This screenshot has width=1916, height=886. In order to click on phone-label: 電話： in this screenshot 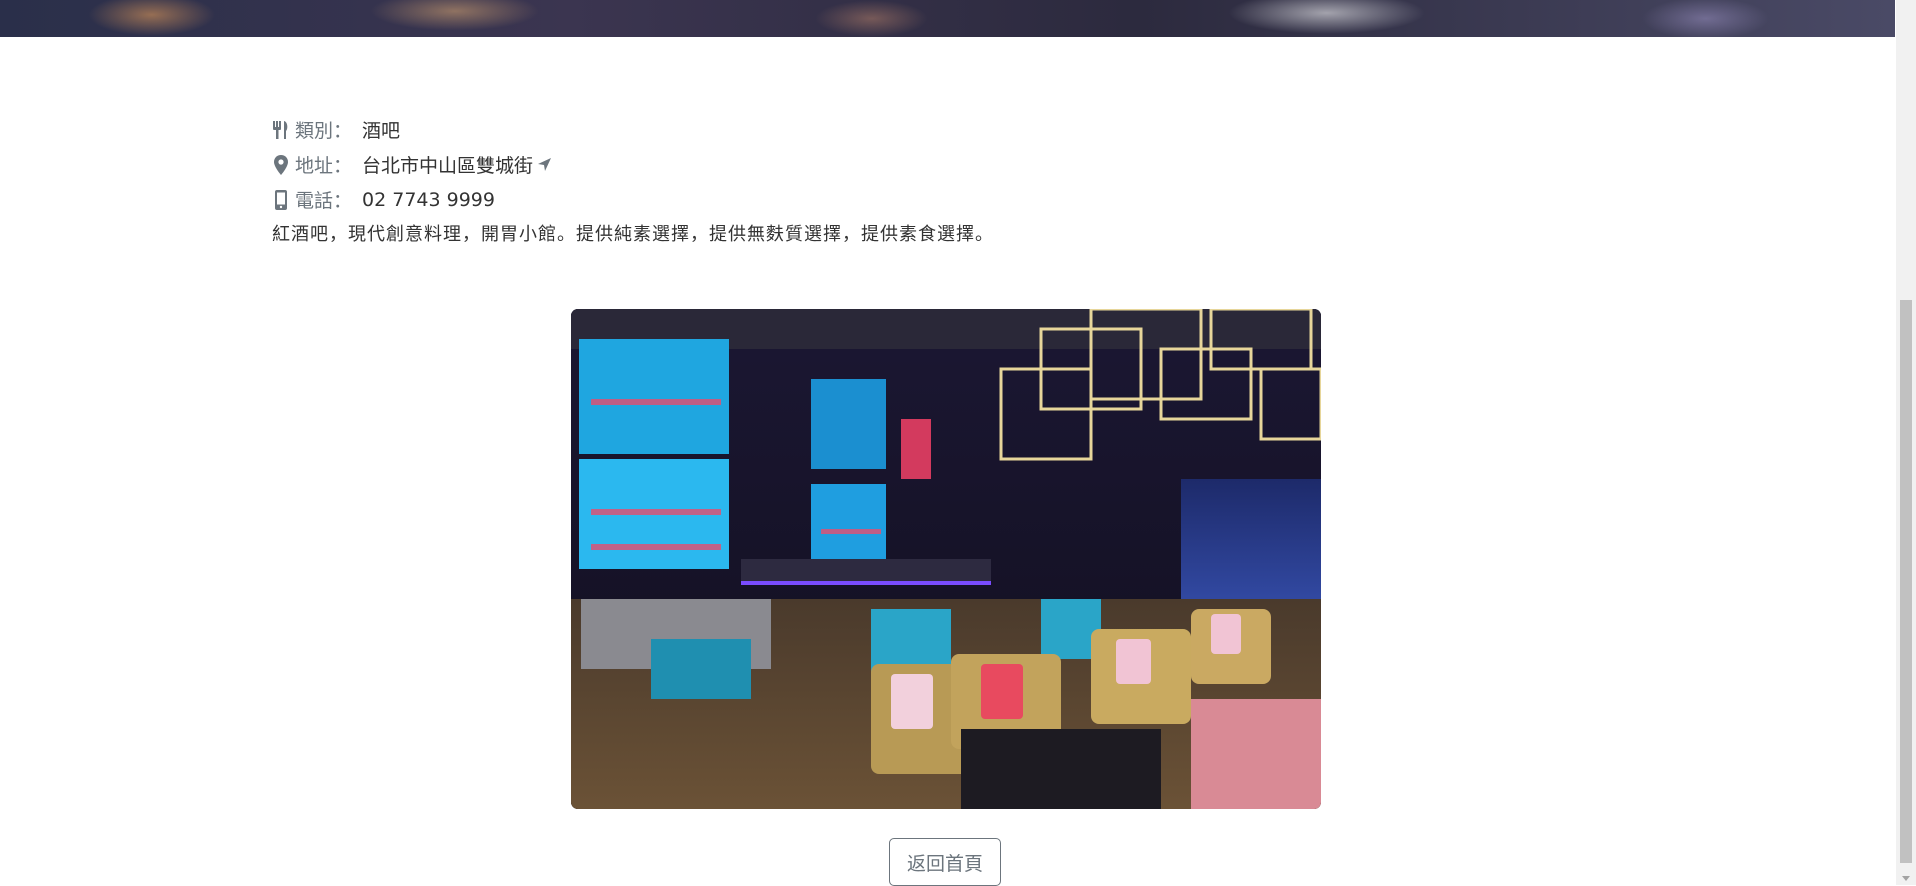, I will do `click(324, 201)`.